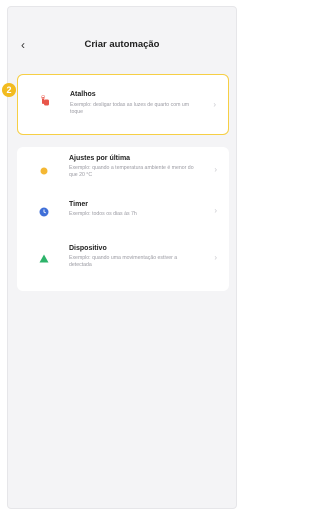 This screenshot has width=320, height=514. Describe the element at coordinates (44, 212) in the screenshot. I see `timer-icon` at that location.